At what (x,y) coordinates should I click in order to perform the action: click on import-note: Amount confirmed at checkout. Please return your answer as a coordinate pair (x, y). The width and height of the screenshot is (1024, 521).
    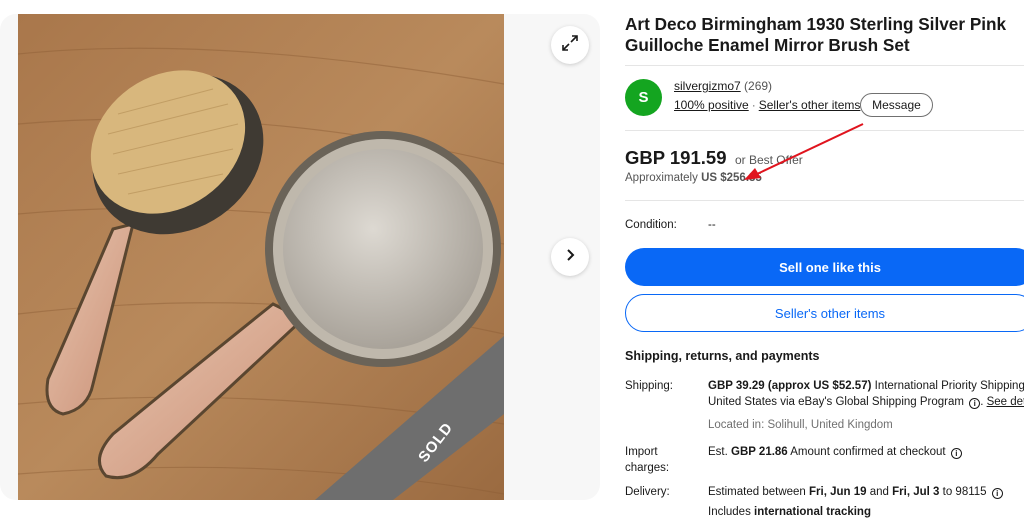
    Looking at the image, I should click on (868, 452).